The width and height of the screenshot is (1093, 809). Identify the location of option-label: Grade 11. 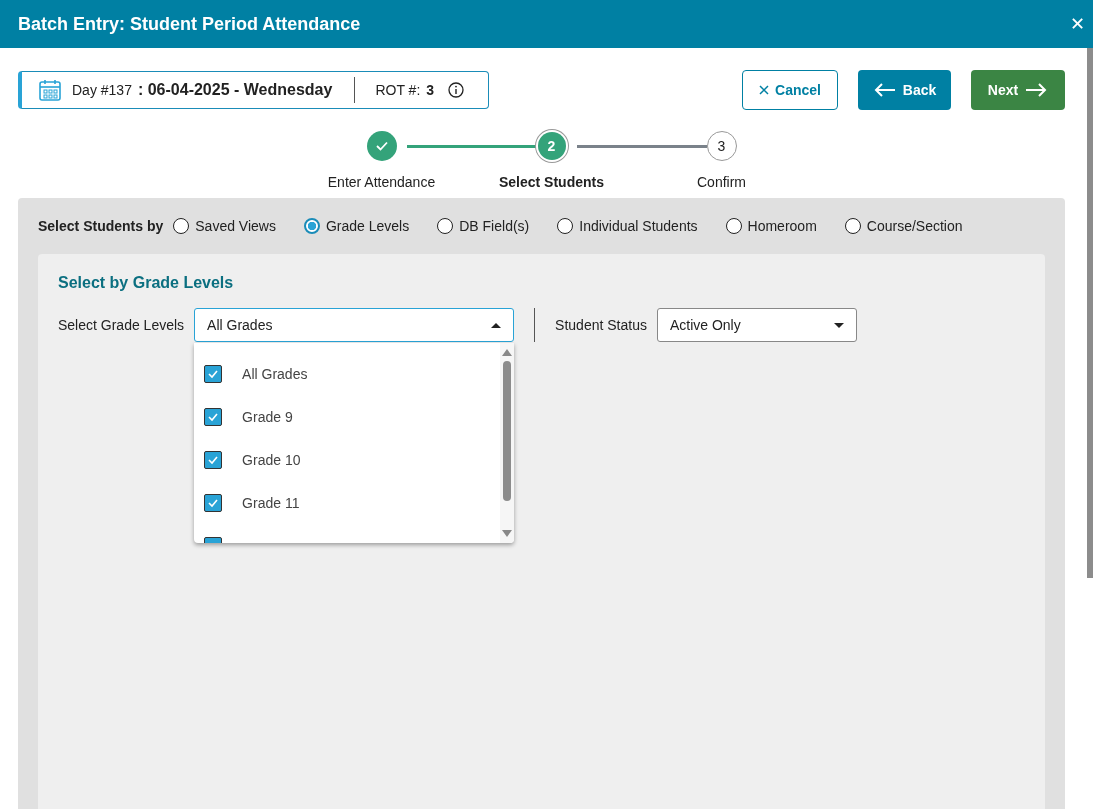
(271, 502).